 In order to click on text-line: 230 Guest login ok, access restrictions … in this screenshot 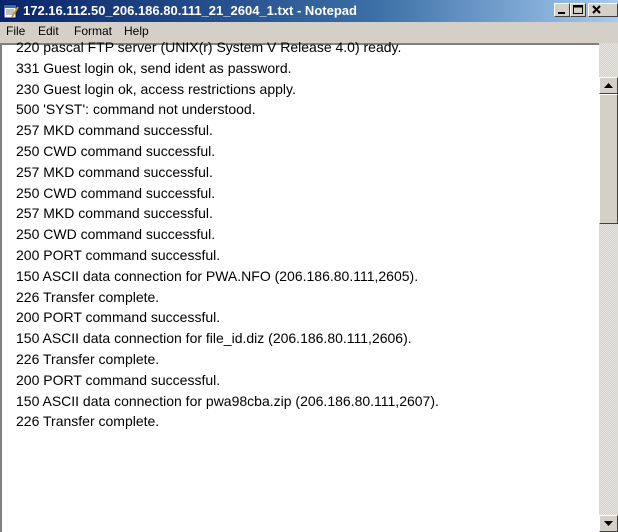, I will do `click(156, 88)`.